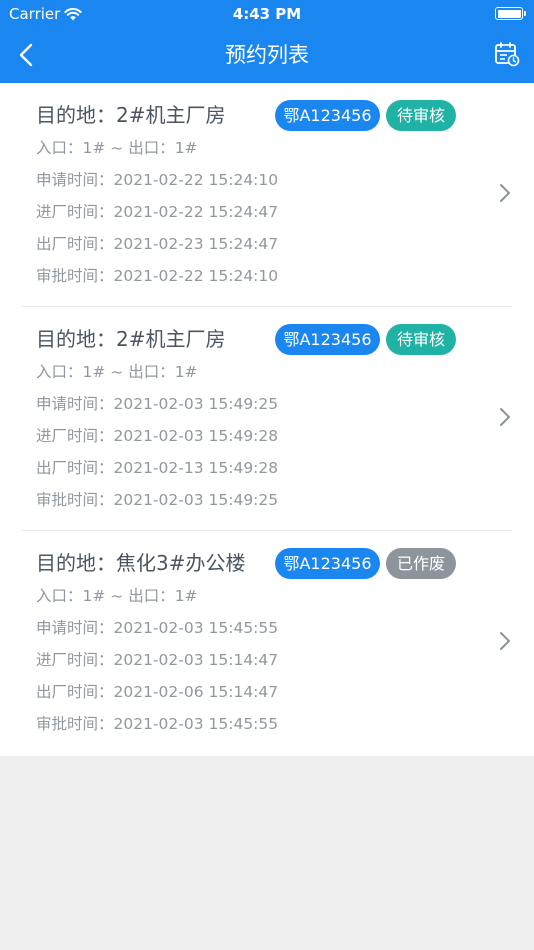  I want to click on destination-label: 目的地：焦化3#办公楼, so click(141, 563).